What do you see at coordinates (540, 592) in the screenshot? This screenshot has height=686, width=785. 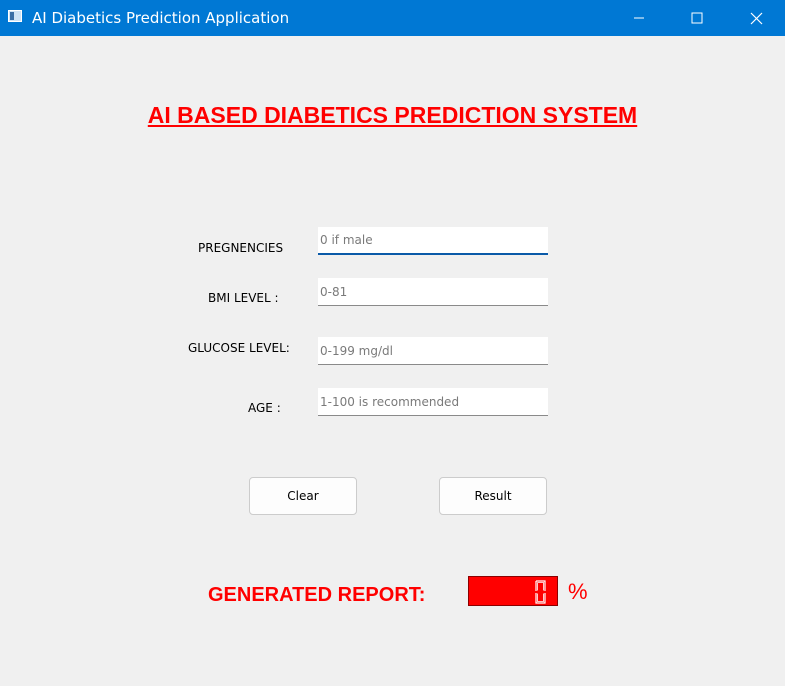 I see `lcd-digit` at bounding box center [540, 592].